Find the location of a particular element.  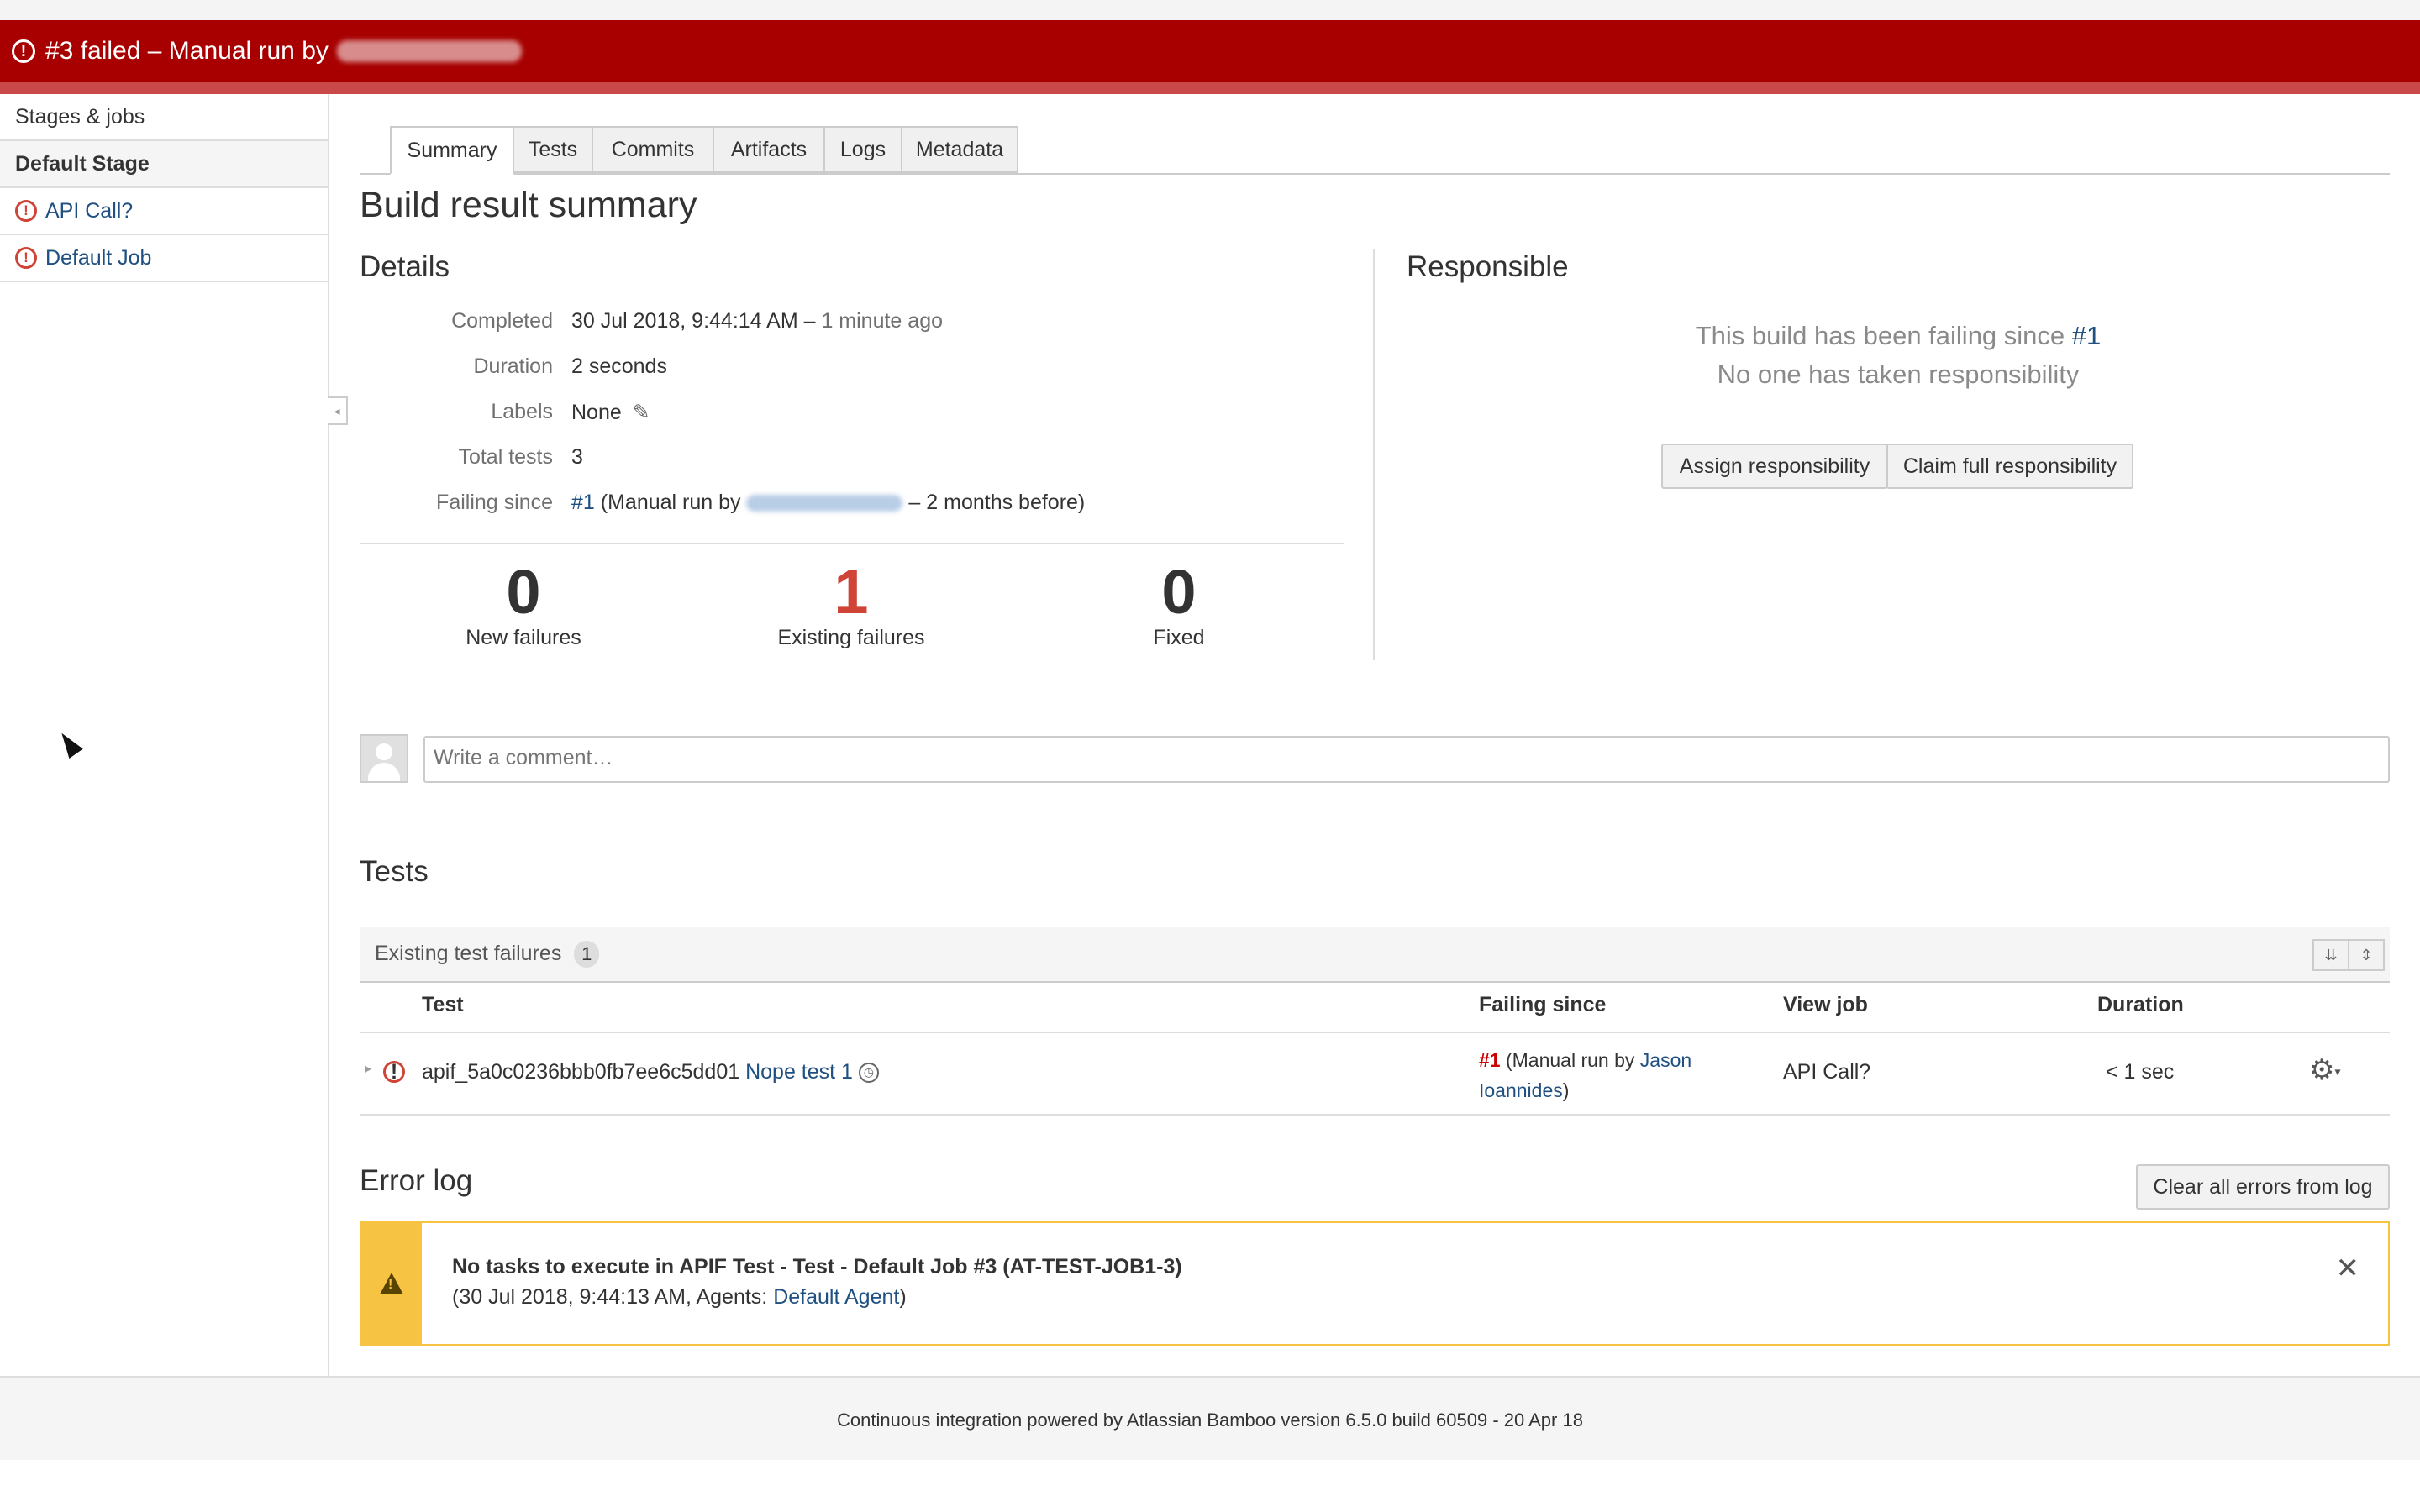

table-header-divider is located at coordinates (1375, 1032).